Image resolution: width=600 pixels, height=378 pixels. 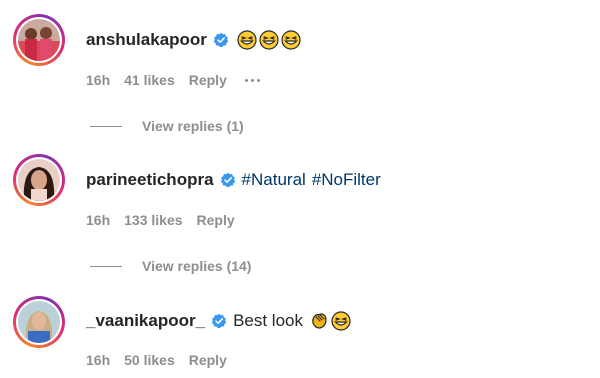 What do you see at coordinates (146, 40) in the screenshot?
I see `comment-username: anshulakapoor` at bounding box center [146, 40].